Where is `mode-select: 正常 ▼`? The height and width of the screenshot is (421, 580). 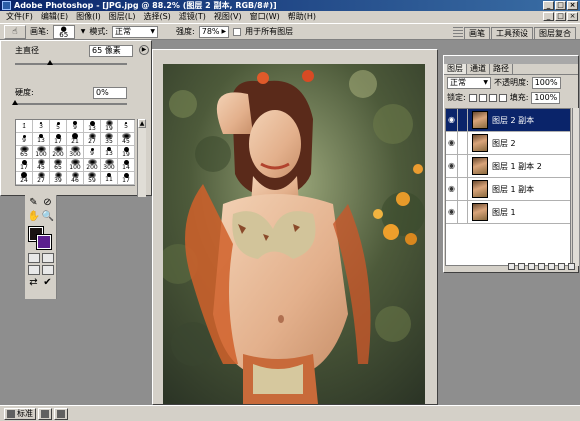
mode-select: 正常 ▼ is located at coordinates (135, 31).